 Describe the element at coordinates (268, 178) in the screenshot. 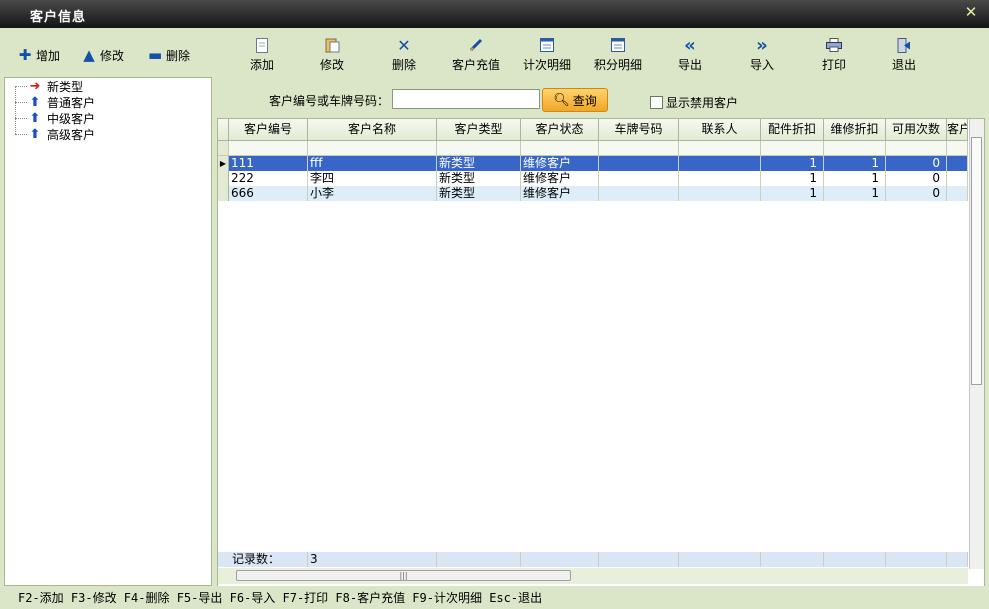

I see `table-cell: 222` at that location.